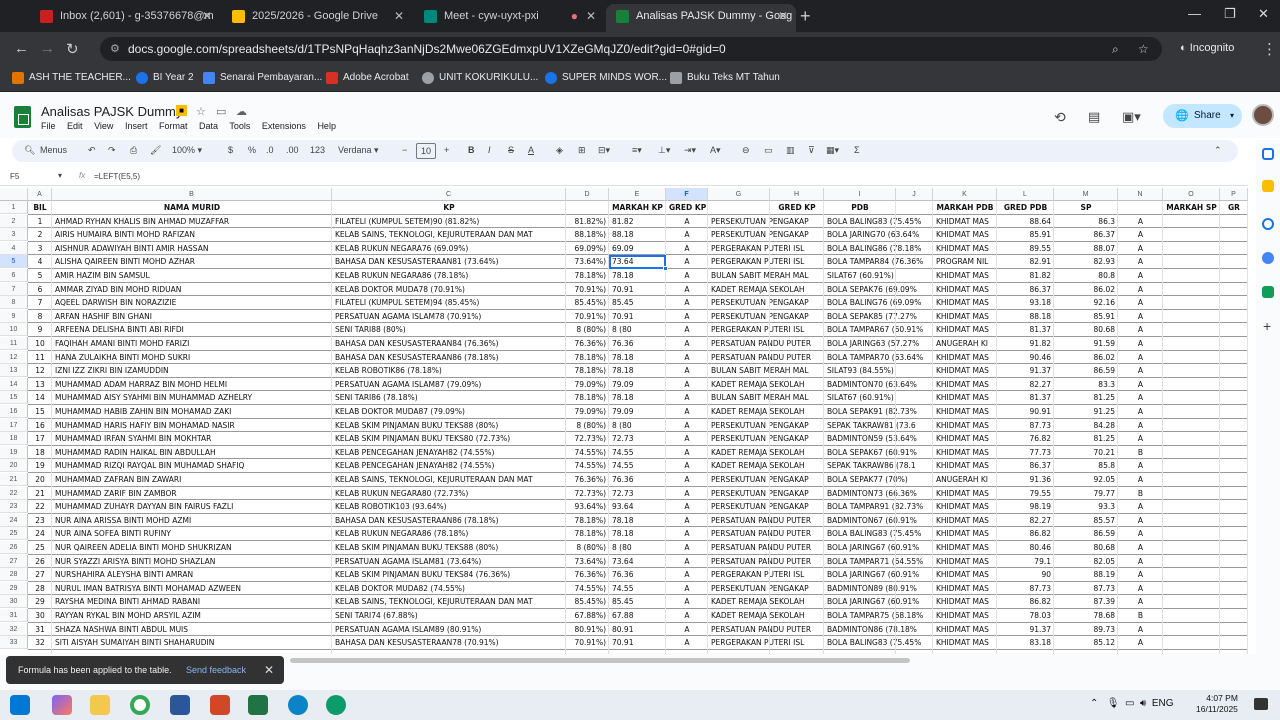 Image resolution: width=1280 pixels, height=720 pixels. Describe the element at coordinates (449, 438) in the screenshot. I see `table-cell: KELAB SKIM PINJAMAN BUKU TEKS80 (72.73%)` at that location.